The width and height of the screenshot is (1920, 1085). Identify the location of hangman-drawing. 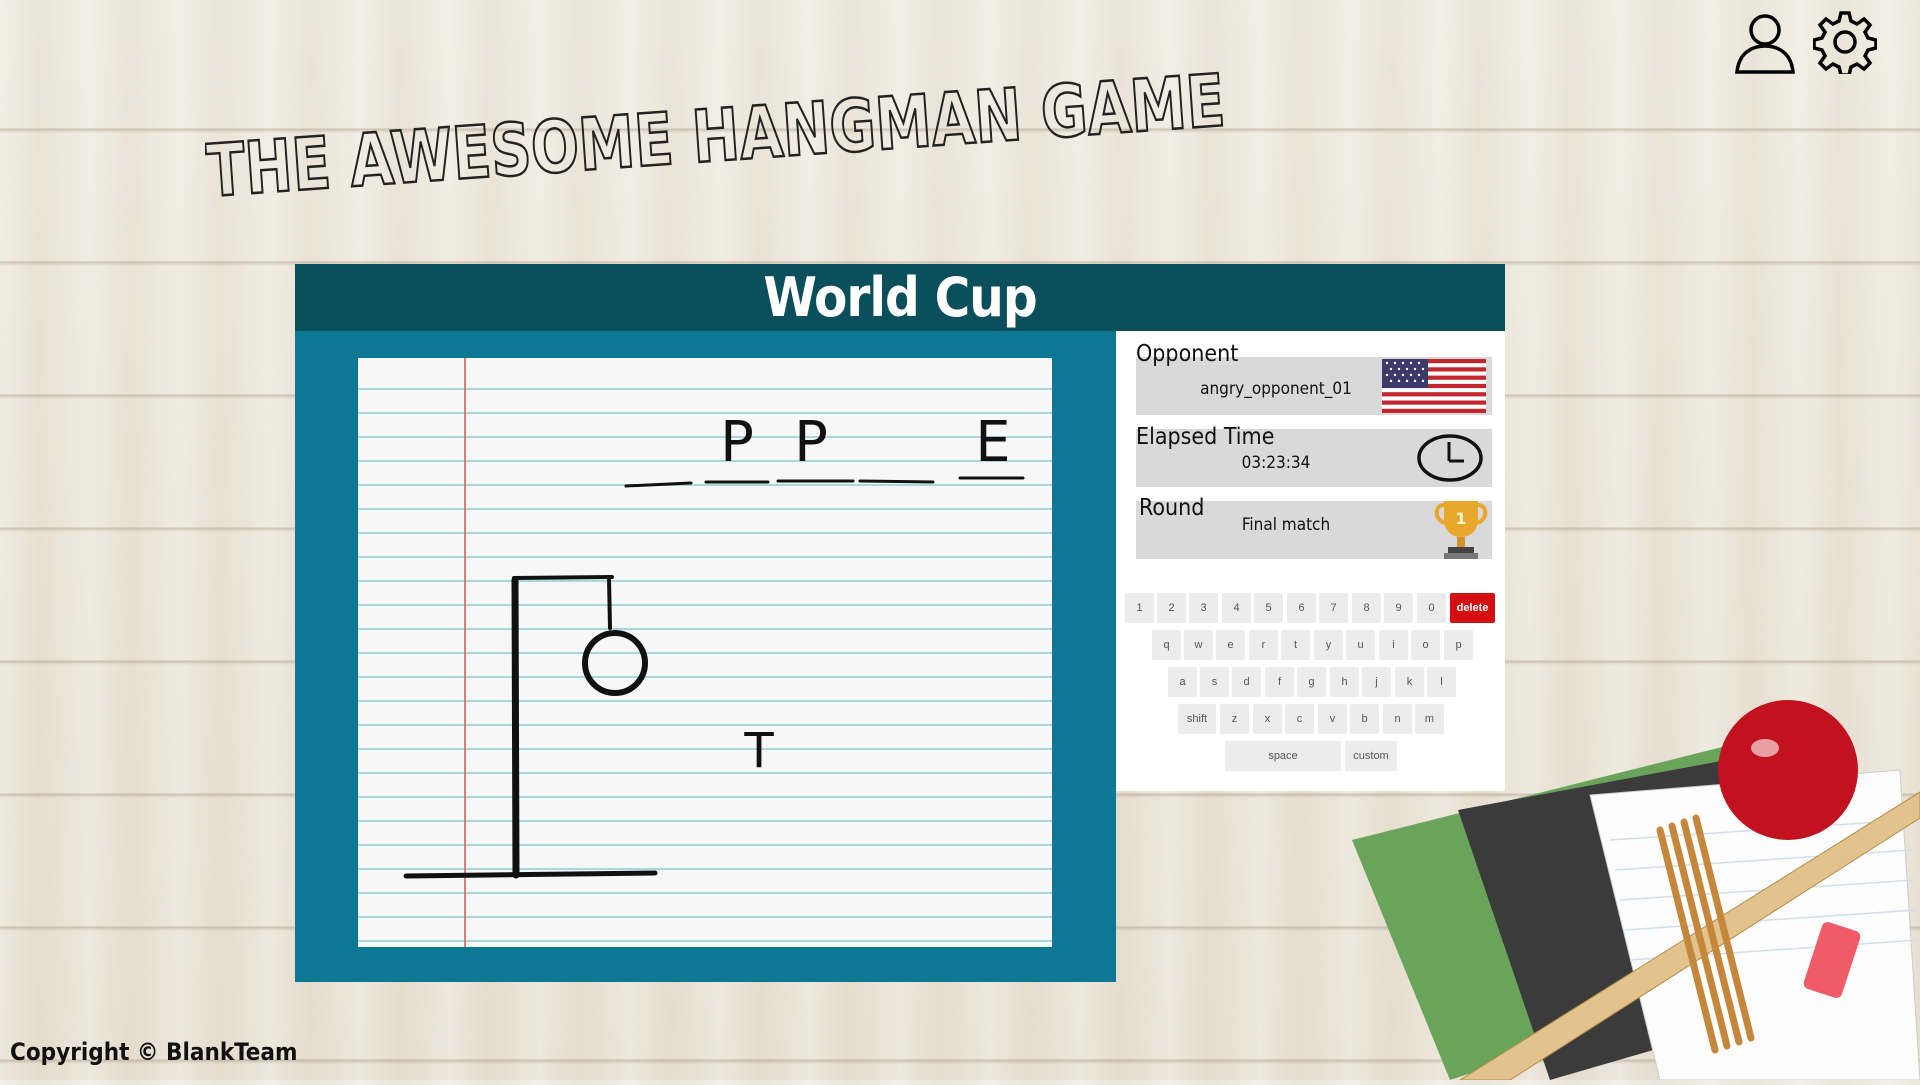
(714, 677).